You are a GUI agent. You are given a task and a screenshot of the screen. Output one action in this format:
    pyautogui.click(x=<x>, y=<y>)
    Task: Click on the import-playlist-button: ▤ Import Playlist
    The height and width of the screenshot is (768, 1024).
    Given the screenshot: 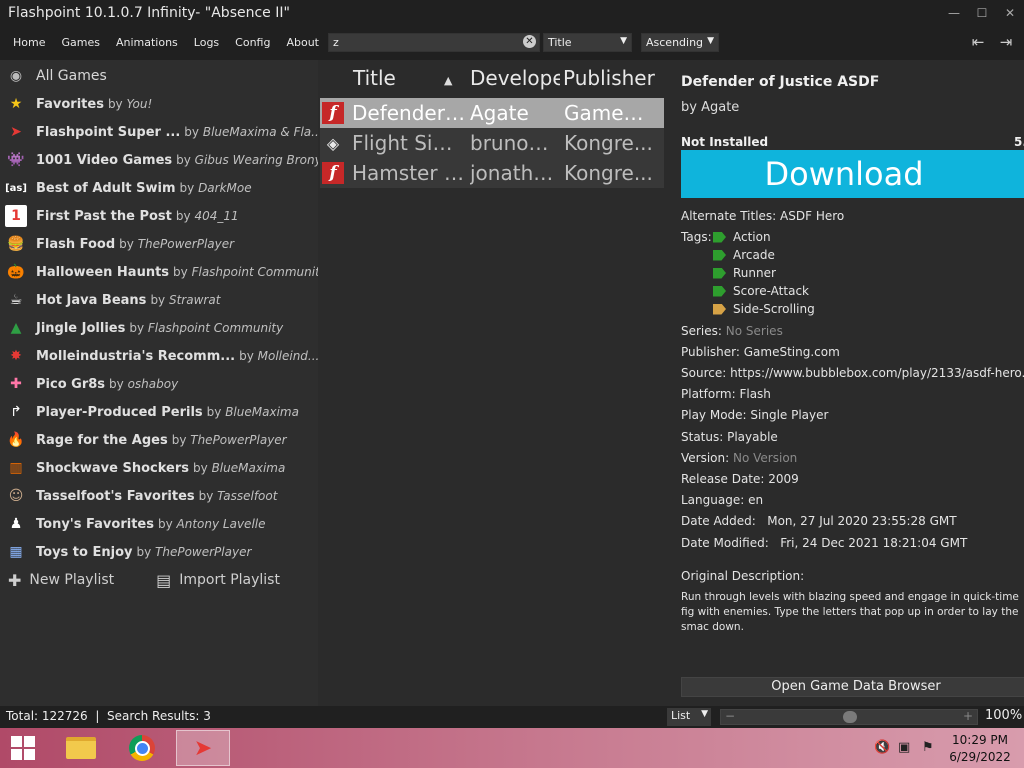 What is the action you would take?
    pyautogui.click(x=218, y=580)
    